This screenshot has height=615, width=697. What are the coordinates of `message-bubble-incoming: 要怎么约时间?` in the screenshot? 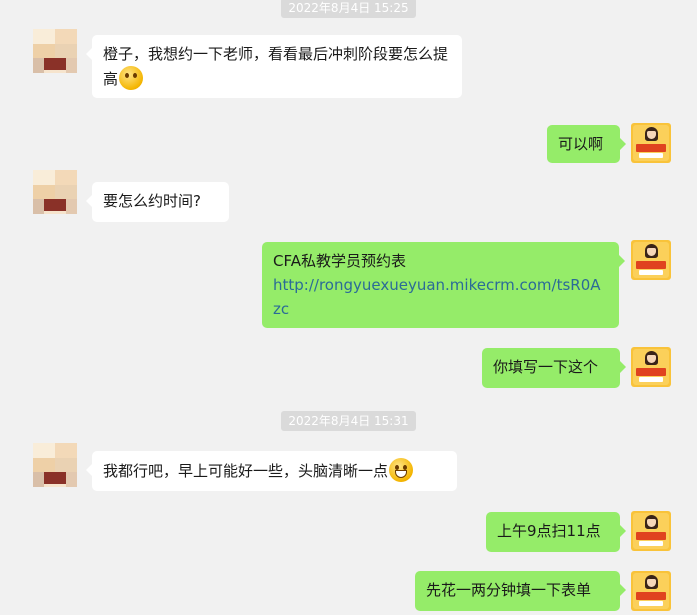 It's located at (157, 202).